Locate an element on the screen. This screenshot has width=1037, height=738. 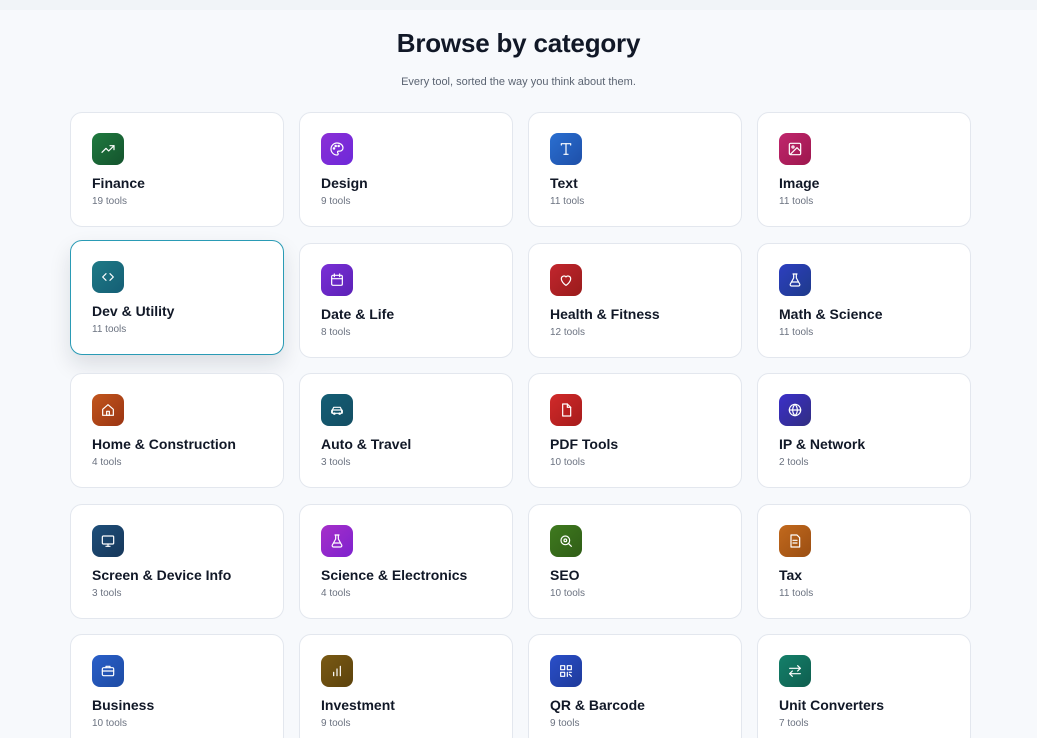
palette-icon is located at coordinates (337, 149).